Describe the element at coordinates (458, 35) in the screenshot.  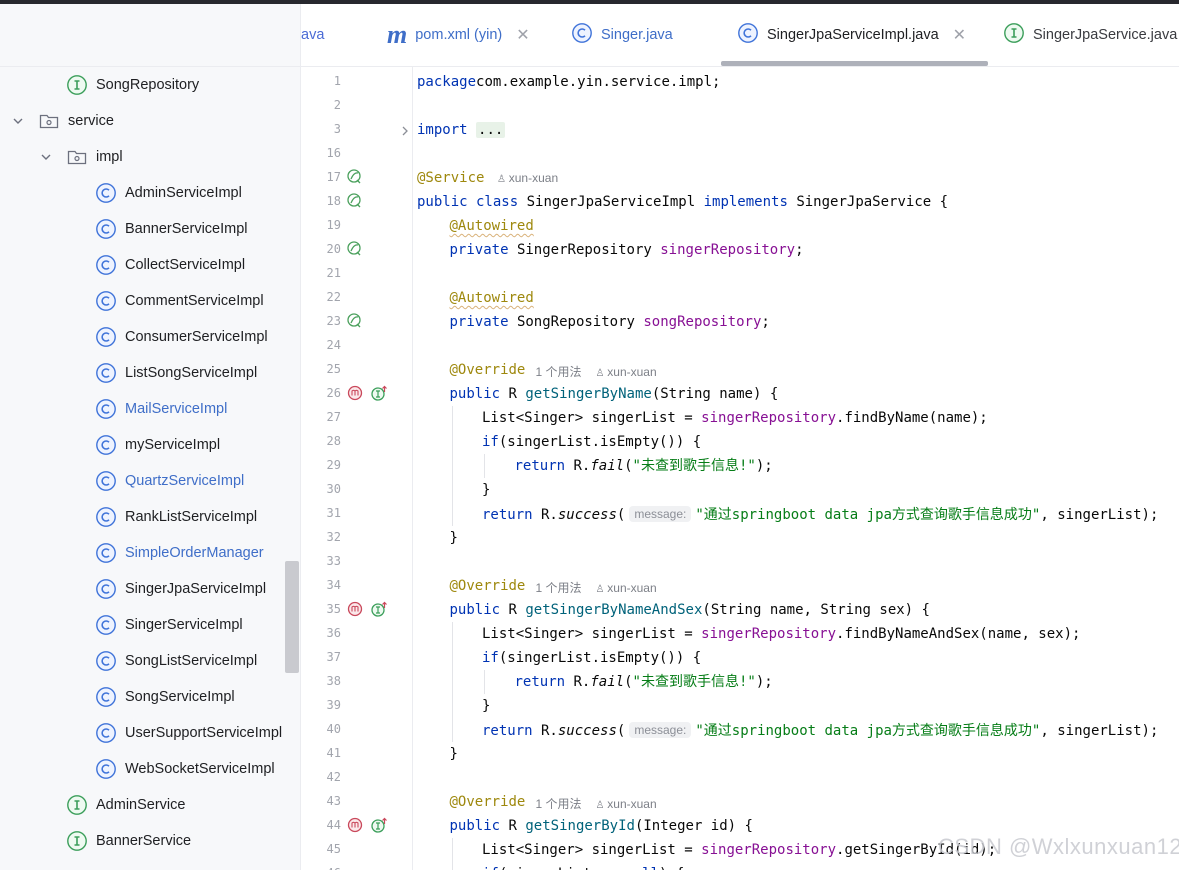
I see `tab-pom-xml-yin: m pom.xml (yin) ✕` at that location.